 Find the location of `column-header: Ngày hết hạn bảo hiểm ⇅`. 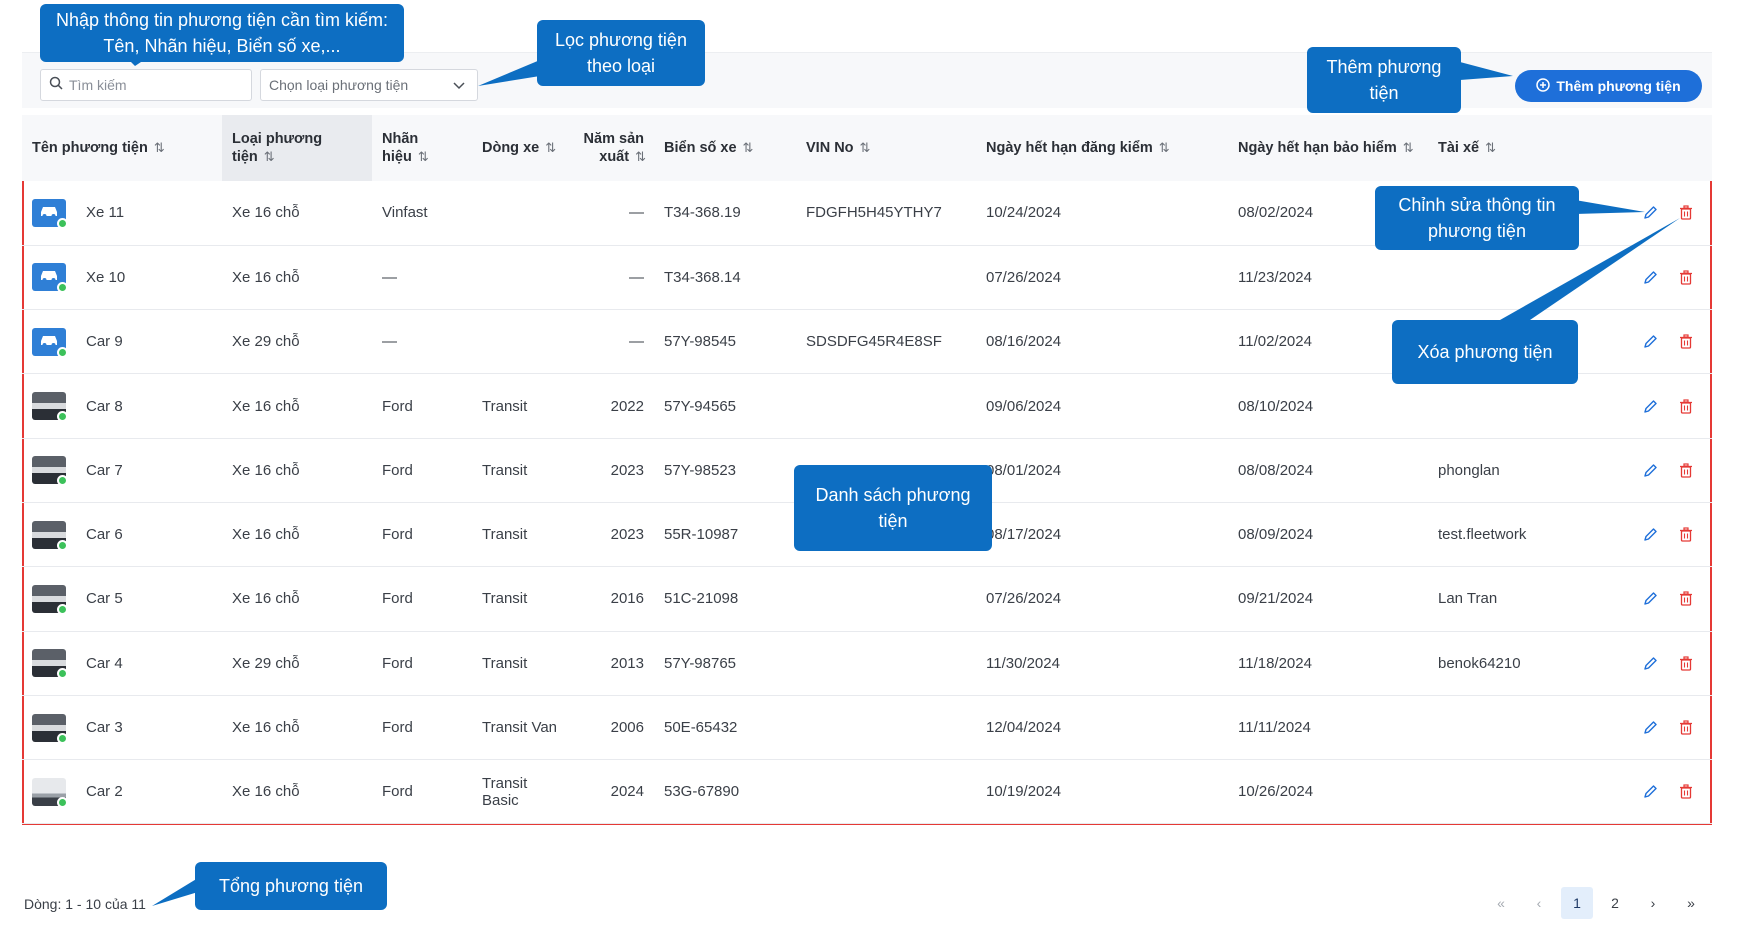

column-header: Ngày hết hạn bảo hiểm ⇅ is located at coordinates (1328, 148).